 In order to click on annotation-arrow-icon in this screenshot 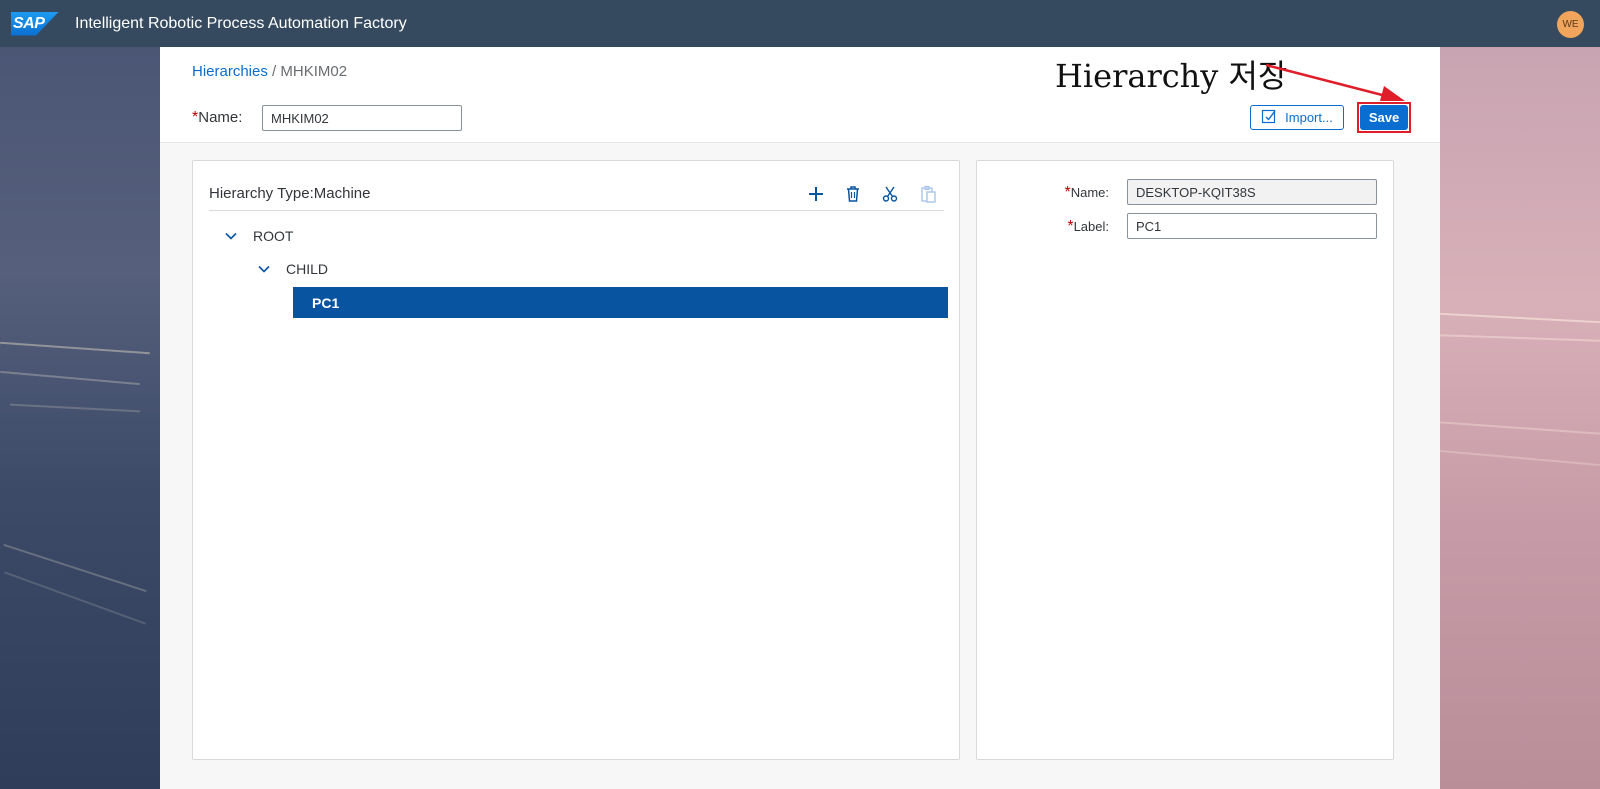, I will do `click(1335, 82)`.